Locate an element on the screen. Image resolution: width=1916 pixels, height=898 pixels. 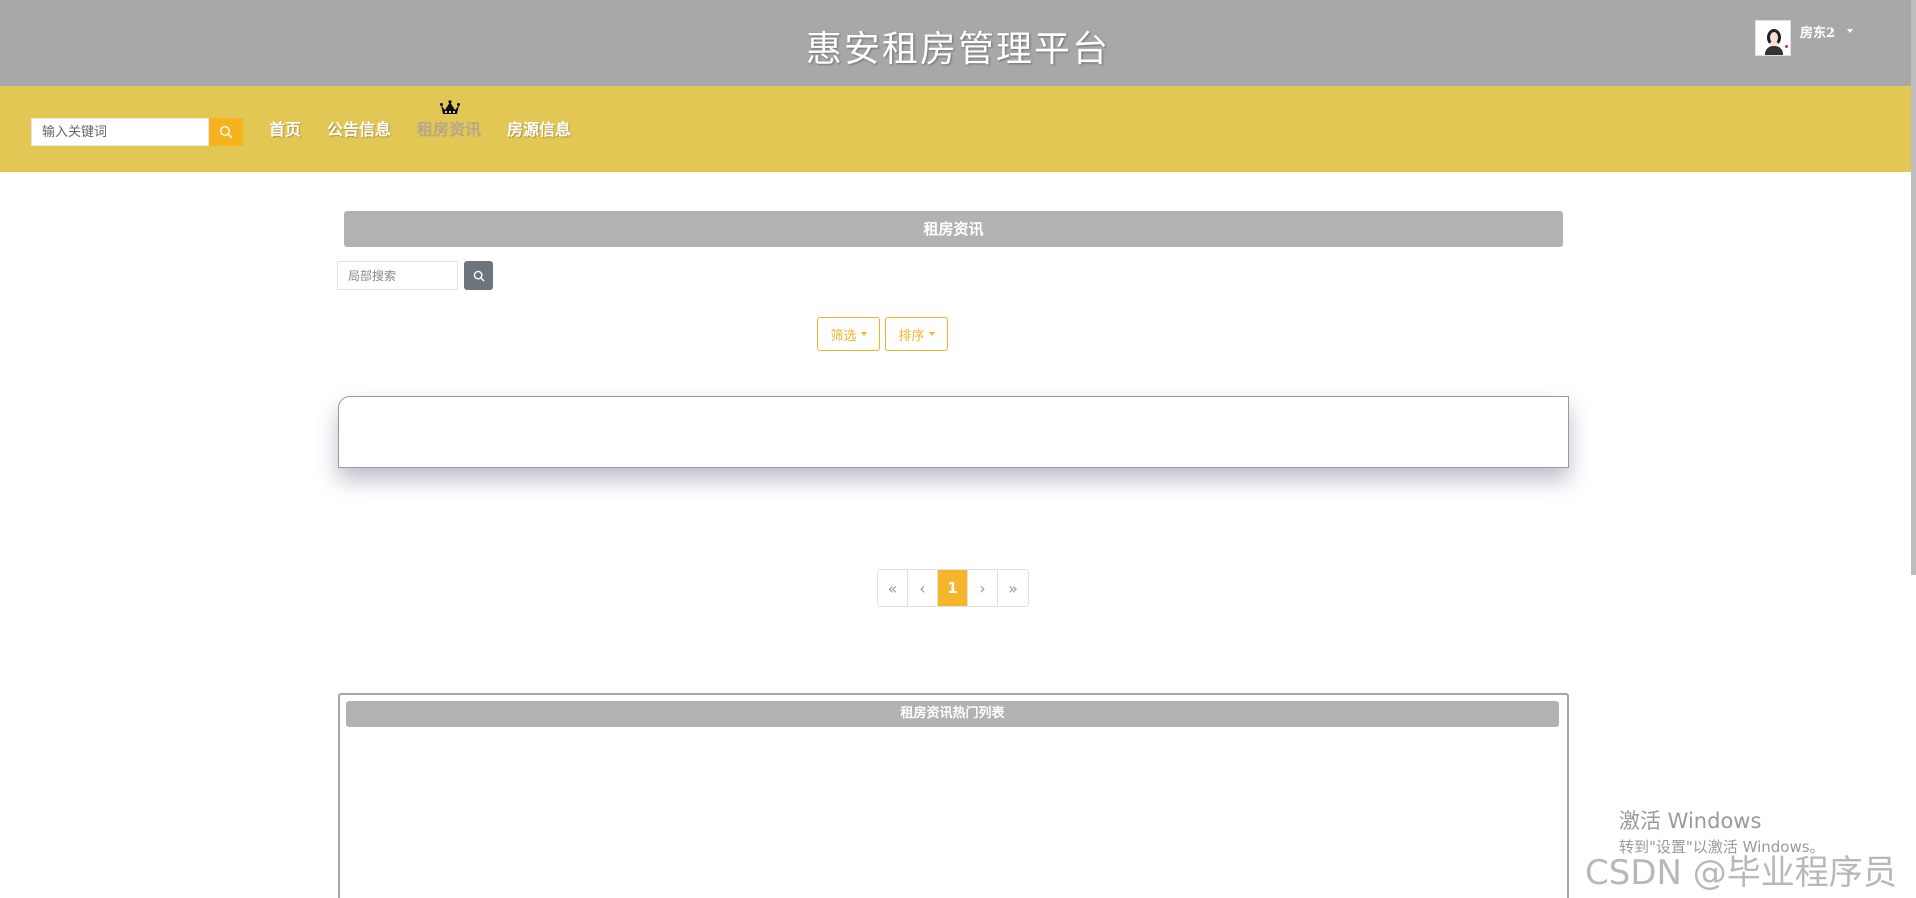
chevron-down-icon is located at coordinates (1850, 31).